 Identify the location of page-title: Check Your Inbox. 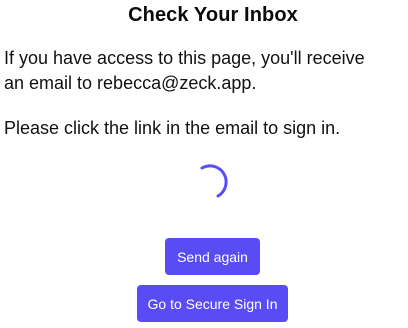
(213, 15).